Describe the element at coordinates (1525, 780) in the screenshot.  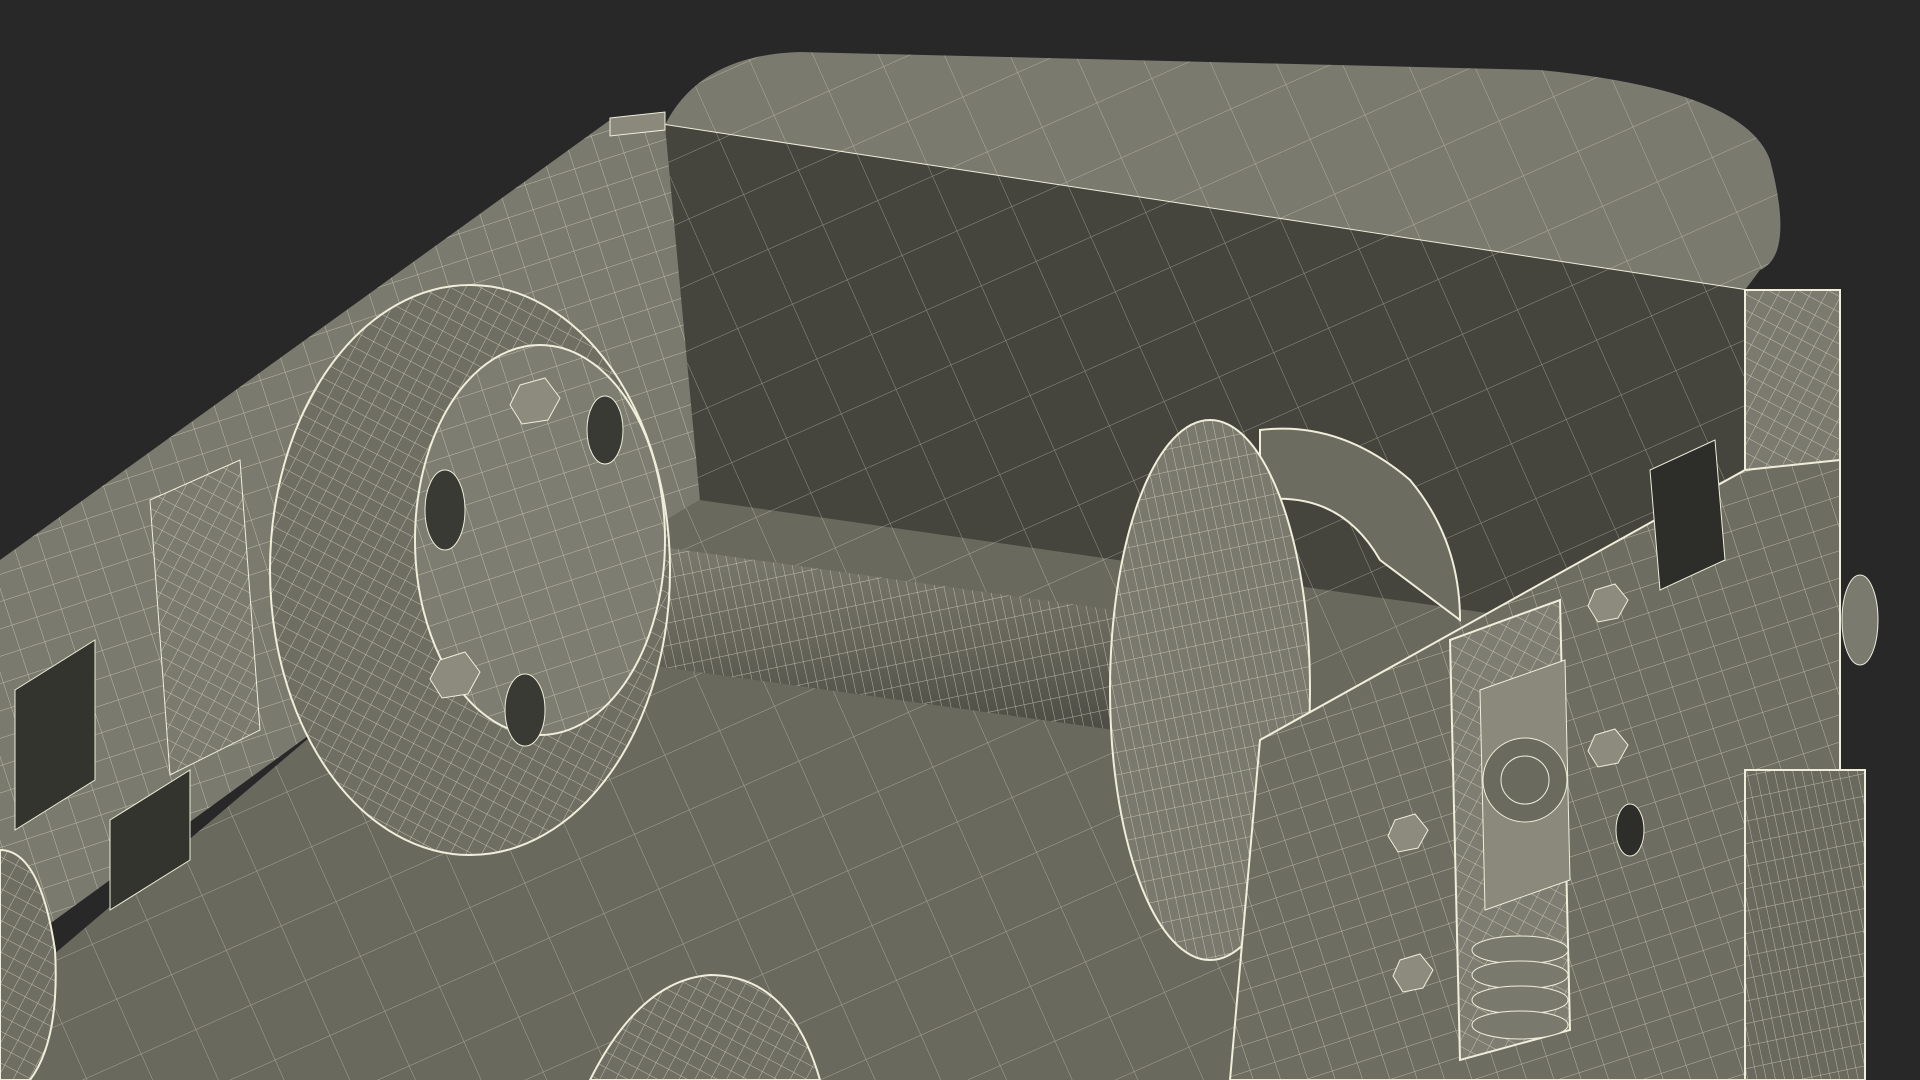
I see `guide-grille` at that location.